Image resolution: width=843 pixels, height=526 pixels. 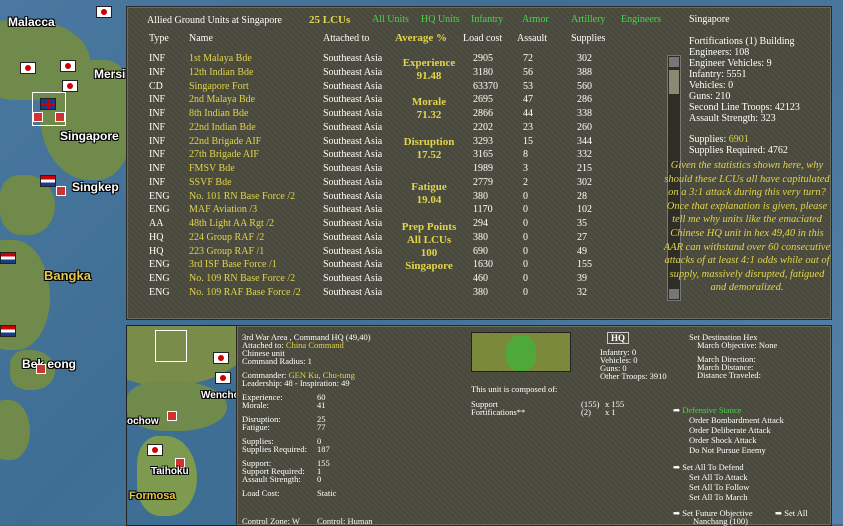 What do you see at coordinates (487, 19) in the screenshot?
I see `filter-infantry: Infantry` at bounding box center [487, 19].